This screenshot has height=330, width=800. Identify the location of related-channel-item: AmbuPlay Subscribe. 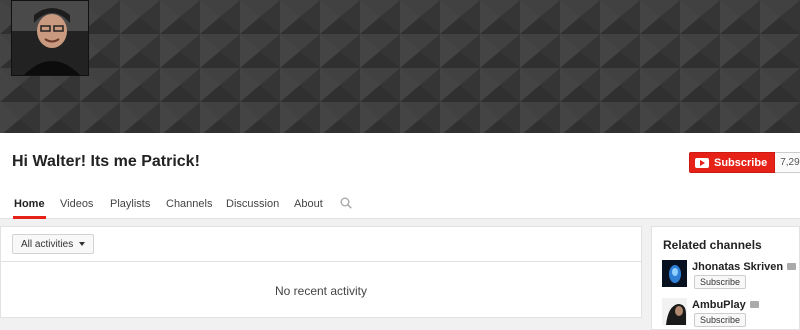
(731, 314).